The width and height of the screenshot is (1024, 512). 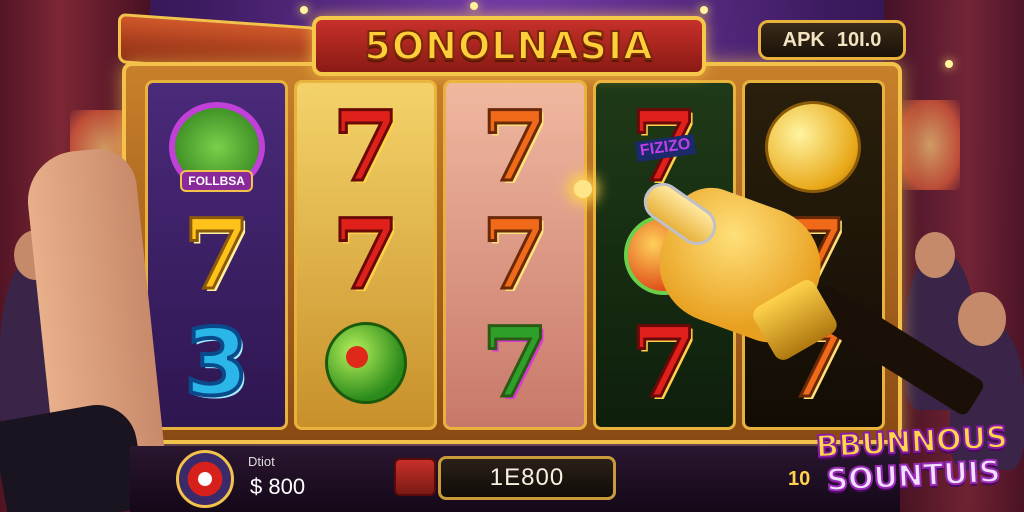 I want to click on gold-coin-icon, so click(x=813, y=147).